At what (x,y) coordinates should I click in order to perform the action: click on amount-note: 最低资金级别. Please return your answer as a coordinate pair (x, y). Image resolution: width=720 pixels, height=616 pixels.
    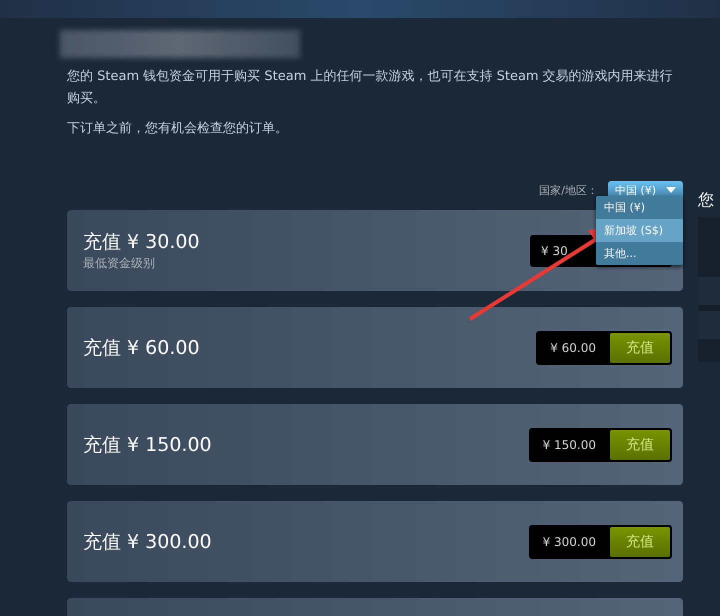
    Looking at the image, I should click on (119, 263).